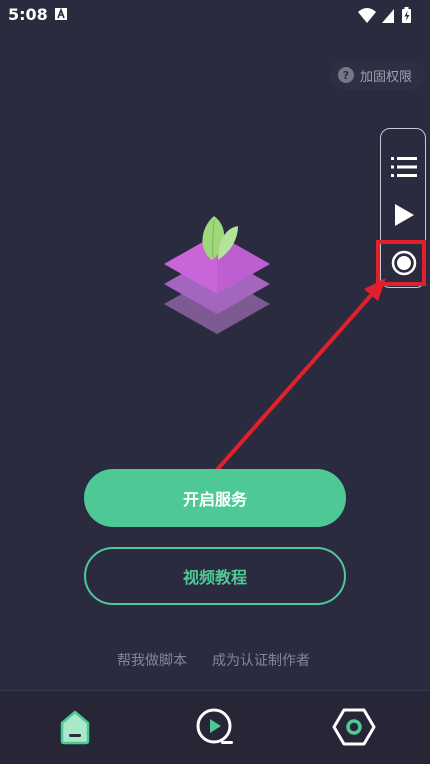 The image size is (430, 764). I want to click on question-circle-icon: ?, so click(346, 75).